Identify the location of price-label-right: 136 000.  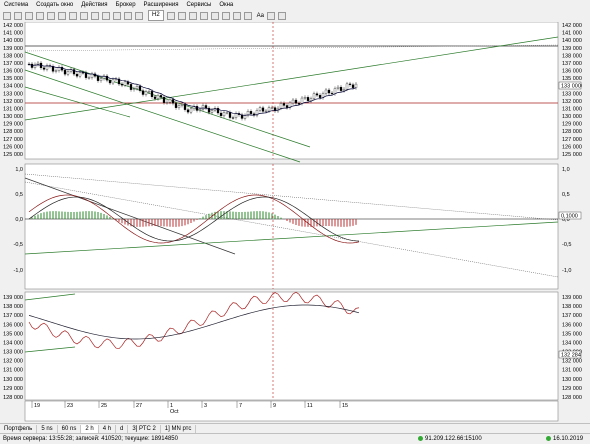
(572, 72).